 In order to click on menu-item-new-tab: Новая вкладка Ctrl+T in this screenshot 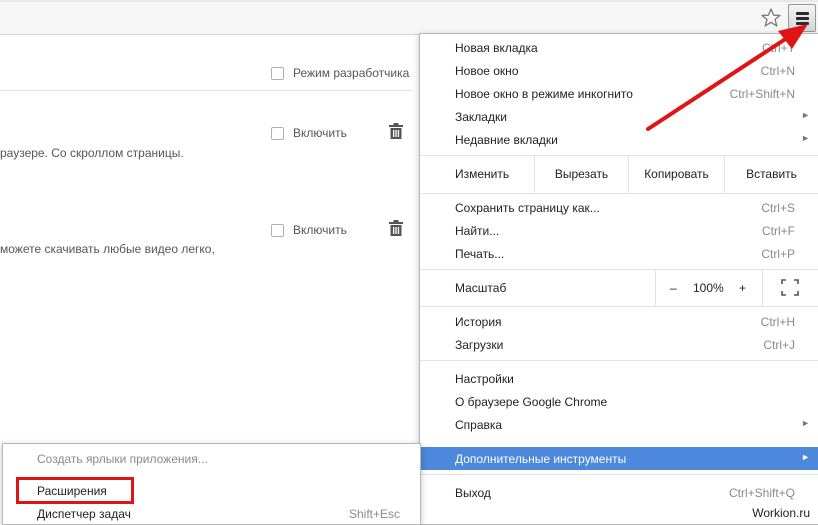, I will do `click(619, 47)`.